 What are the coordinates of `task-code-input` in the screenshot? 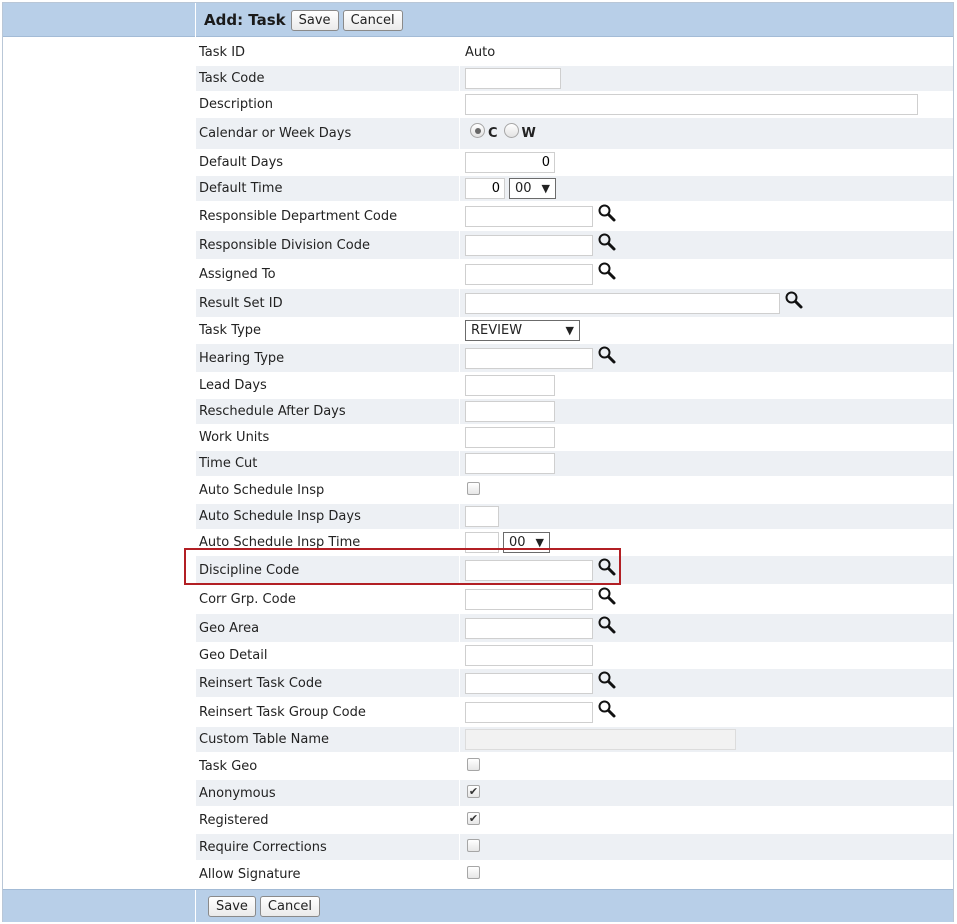 It's located at (513, 78).